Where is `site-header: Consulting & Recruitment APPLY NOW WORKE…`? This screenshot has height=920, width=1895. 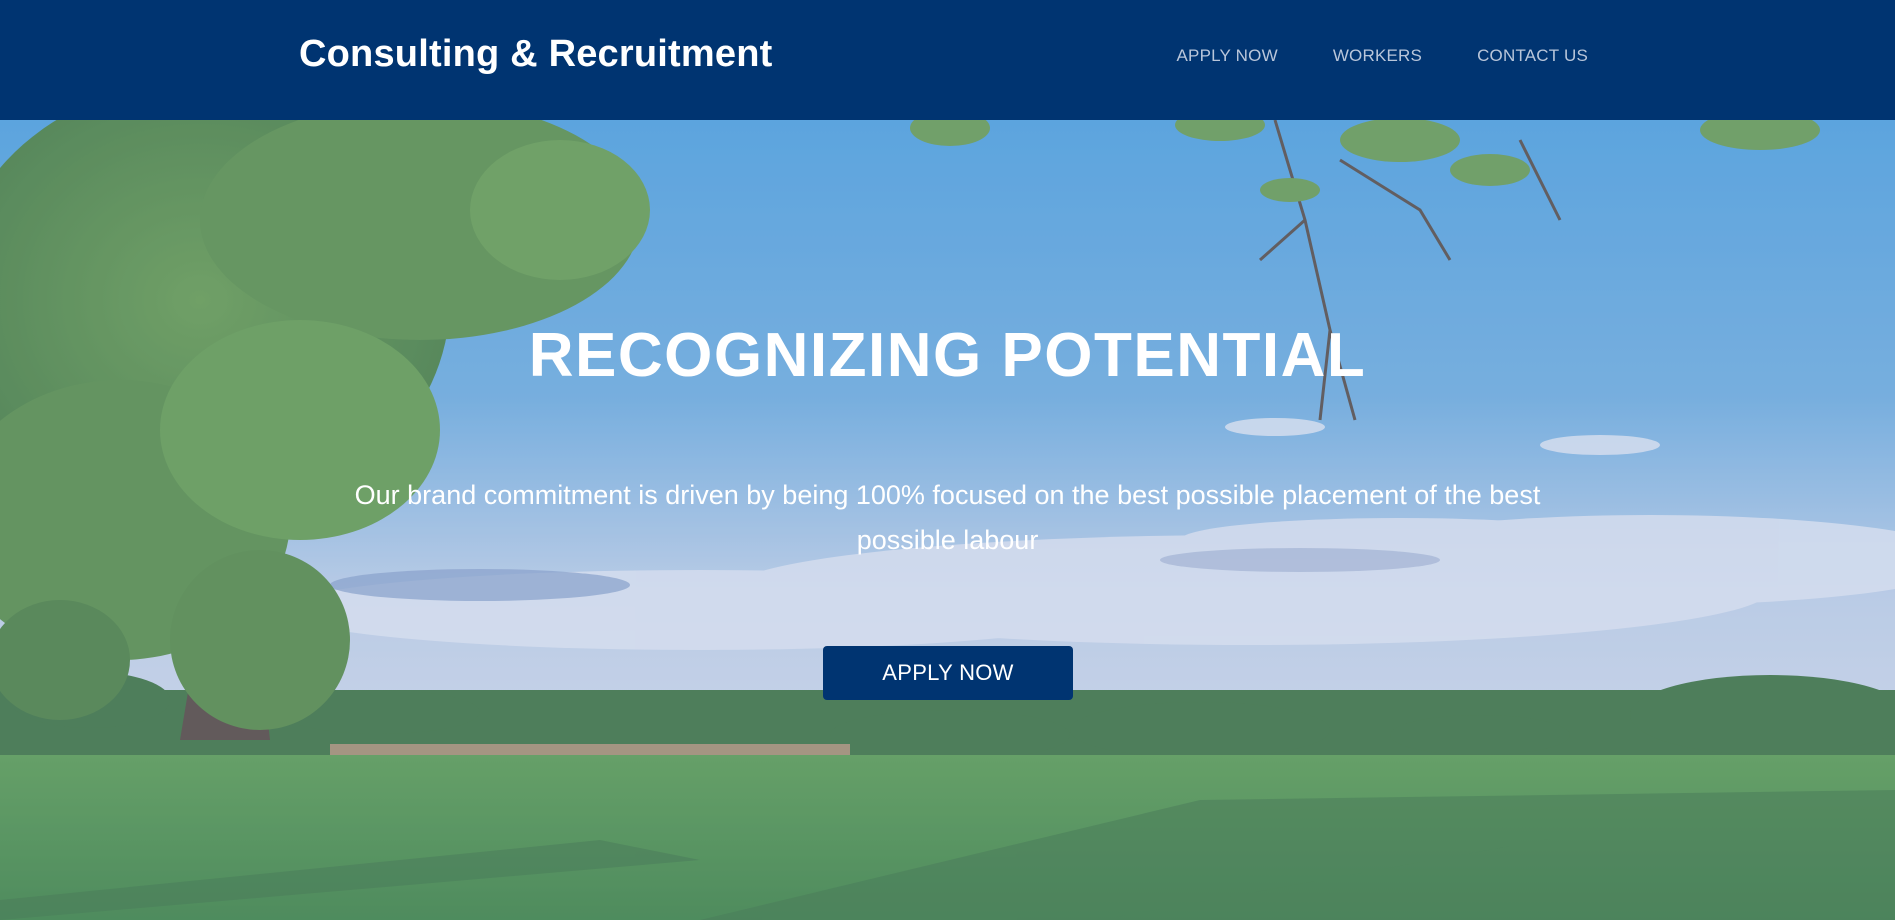 site-header: Consulting & Recruitment APPLY NOW WORKE… is located at coordinates (947, 60).